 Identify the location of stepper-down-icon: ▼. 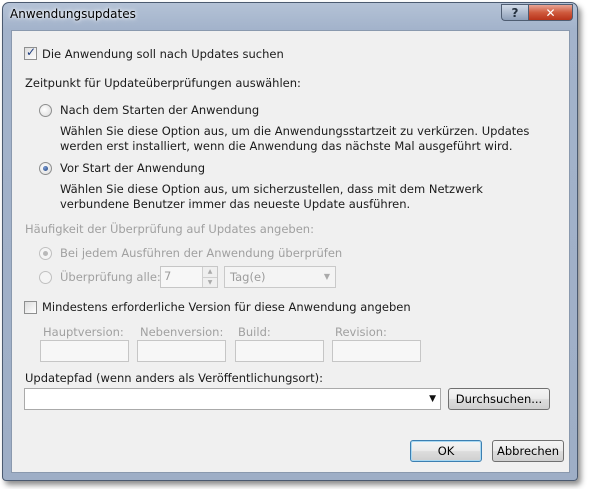
(210, 281).